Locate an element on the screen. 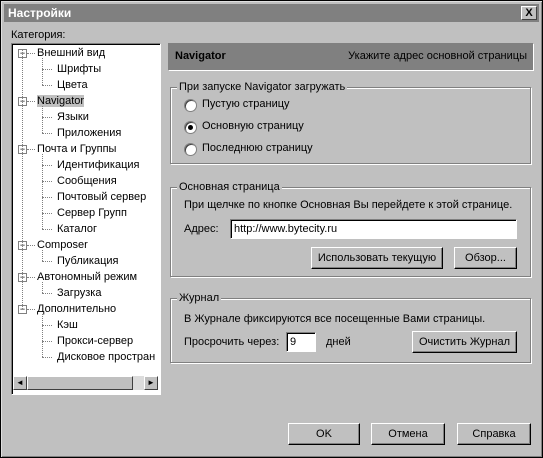 The width and height of the screenshot is (543, 458). tree-item: Кэш is located at coordinates (67, 325).